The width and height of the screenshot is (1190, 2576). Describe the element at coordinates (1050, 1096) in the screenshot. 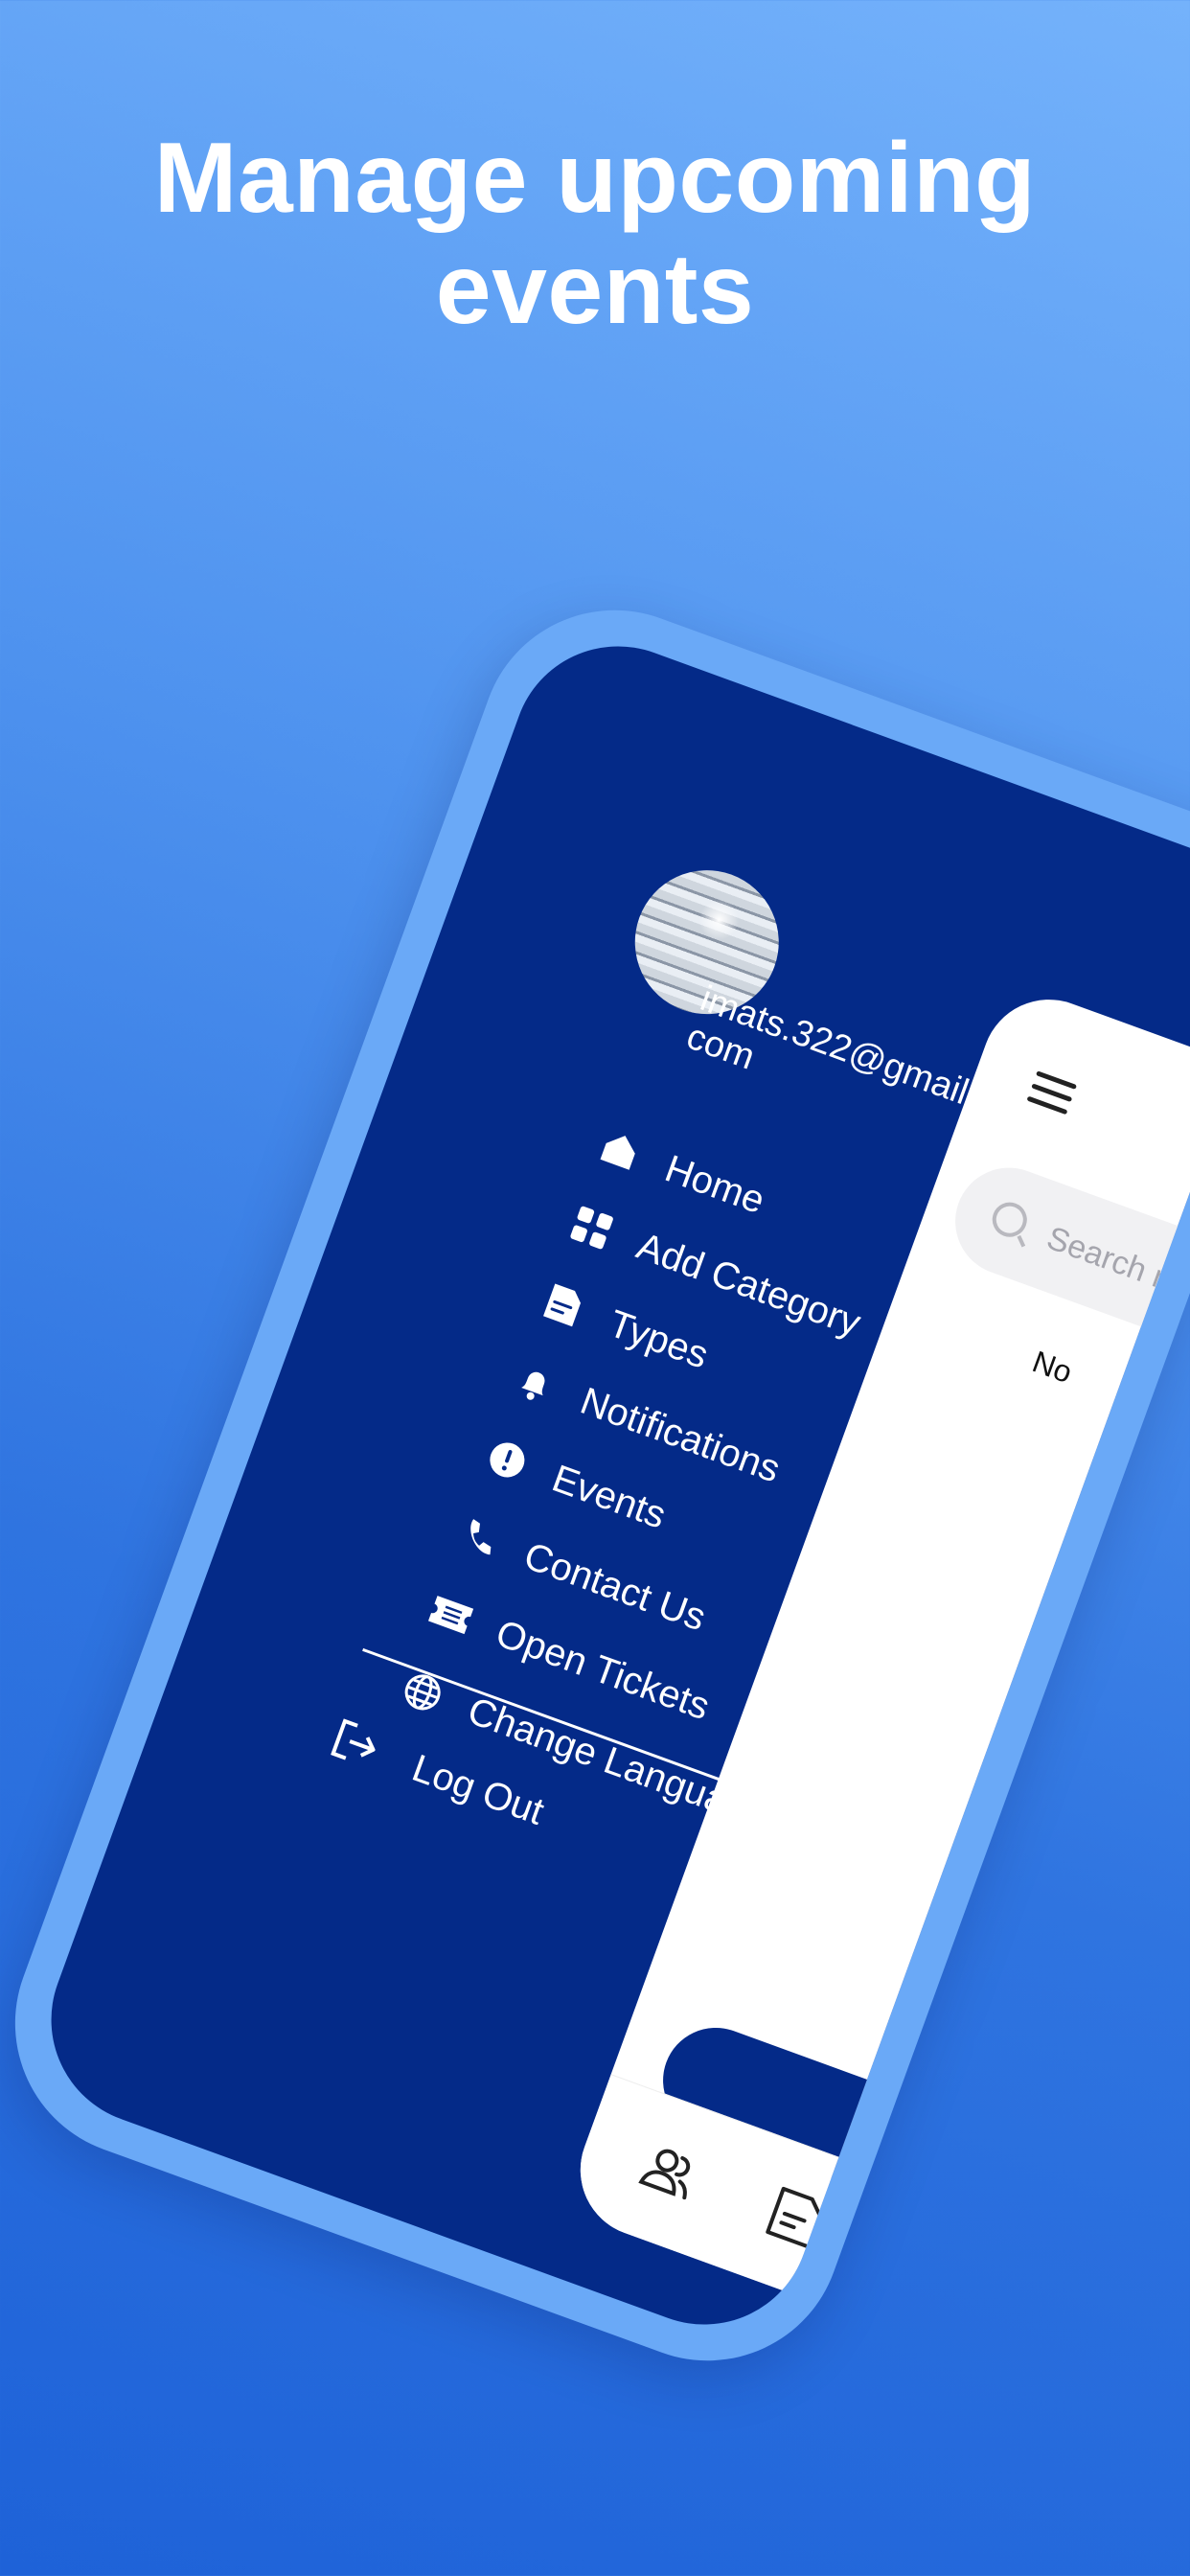

I see `menu-icon` at that location.